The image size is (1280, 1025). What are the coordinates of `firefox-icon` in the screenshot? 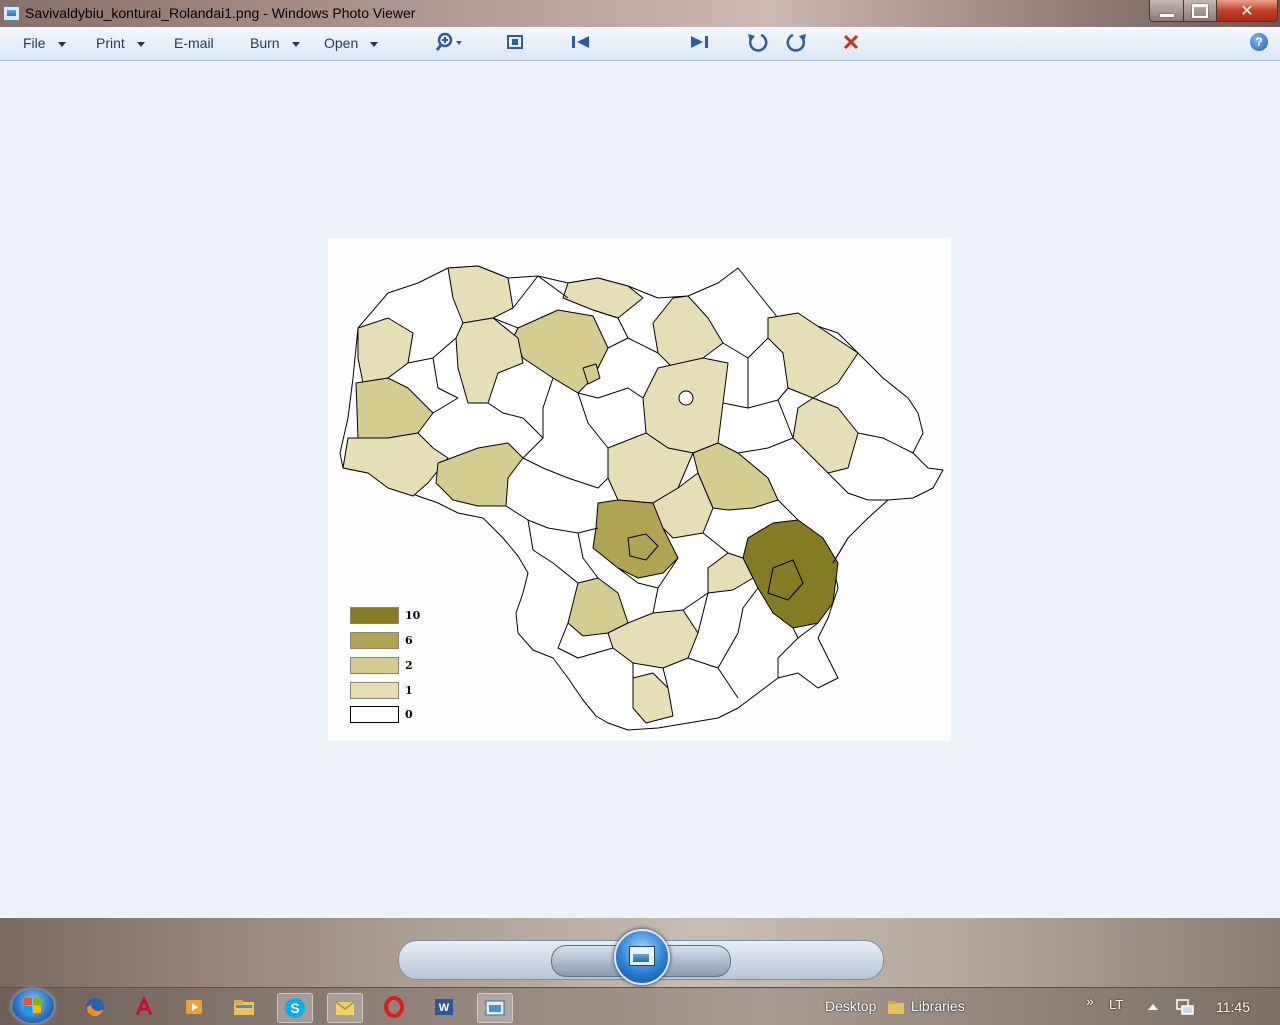 It's located at (95, 1007).